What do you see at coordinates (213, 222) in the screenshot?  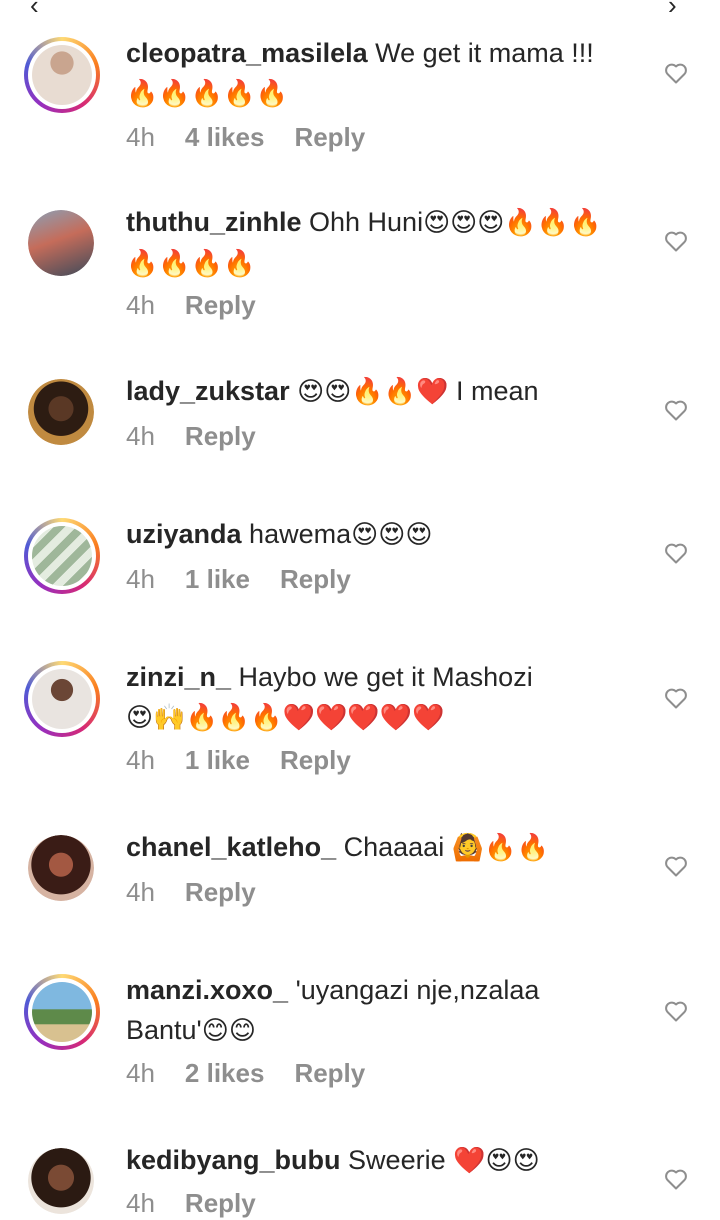 I see `comment-username: thuthu_zinhle` at bounding box center [213, 222].